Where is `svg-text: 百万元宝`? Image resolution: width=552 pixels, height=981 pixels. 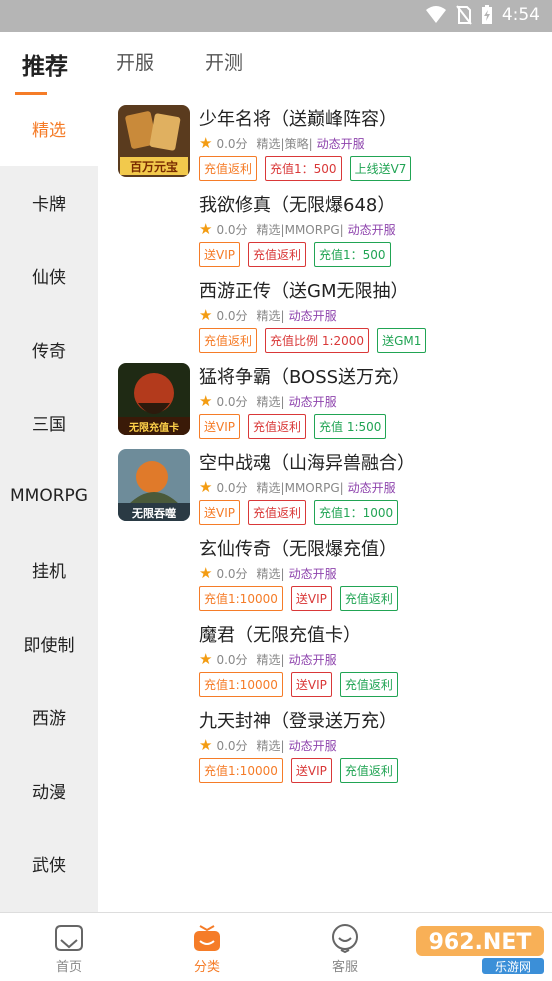
svg-text: 百万元宝 is located at coordinates (154, 166).